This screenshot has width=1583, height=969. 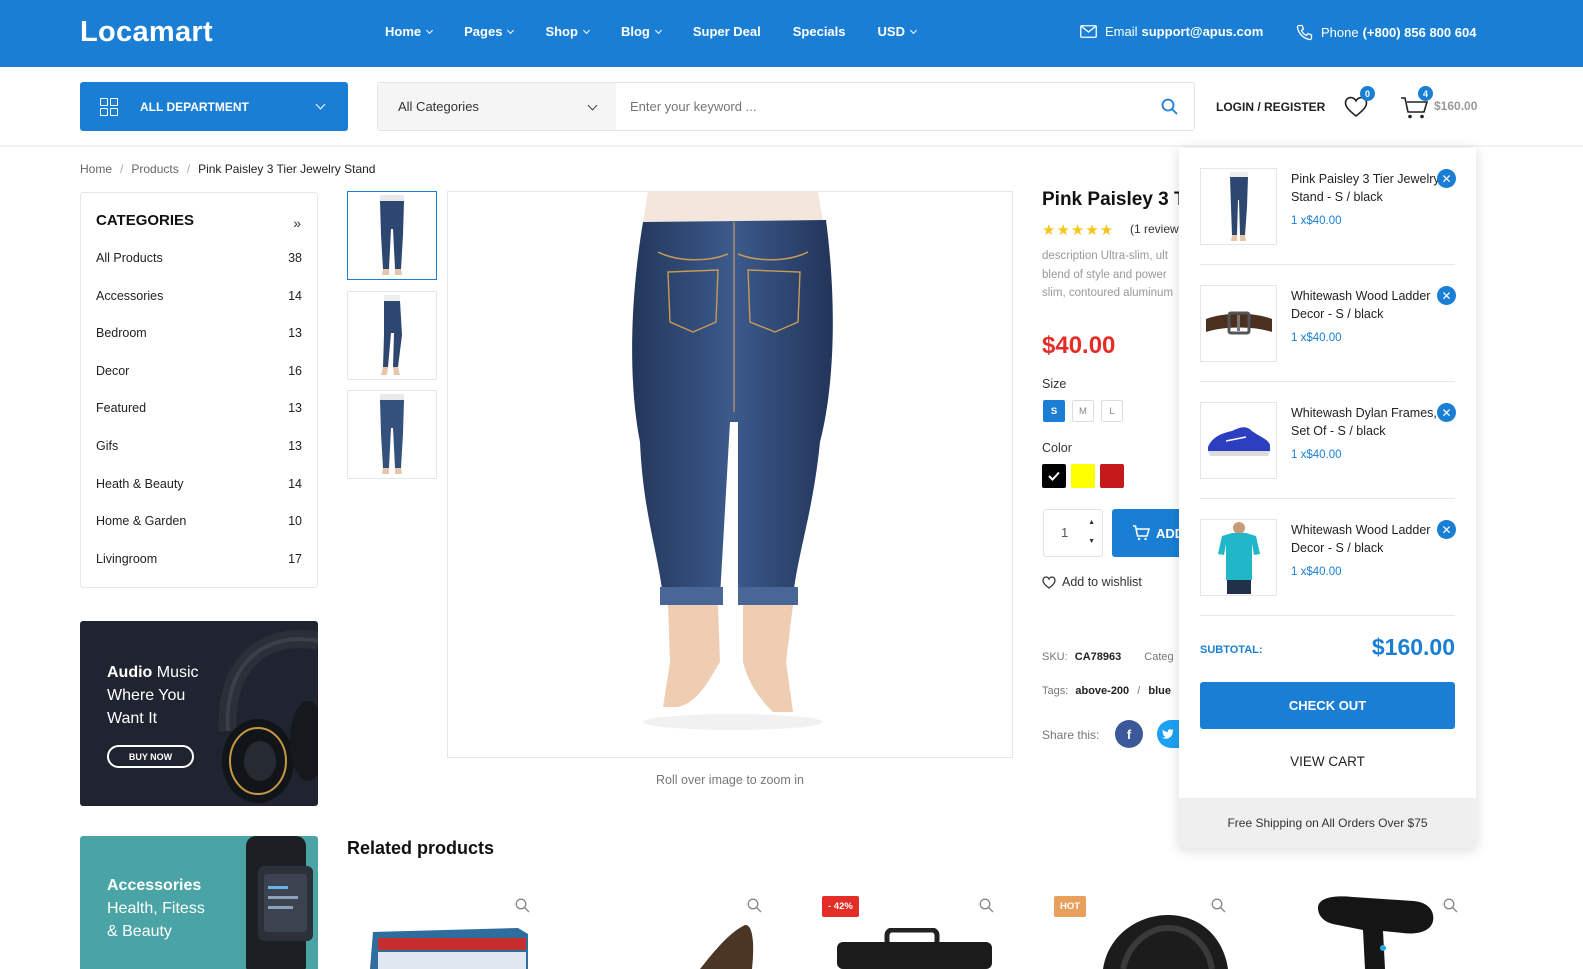 What do you see at coordinates (1073, 533) in the screenshot?
I see `quantity-stepper: 1 ▲ ▼` at bounding box center [1073, 533].